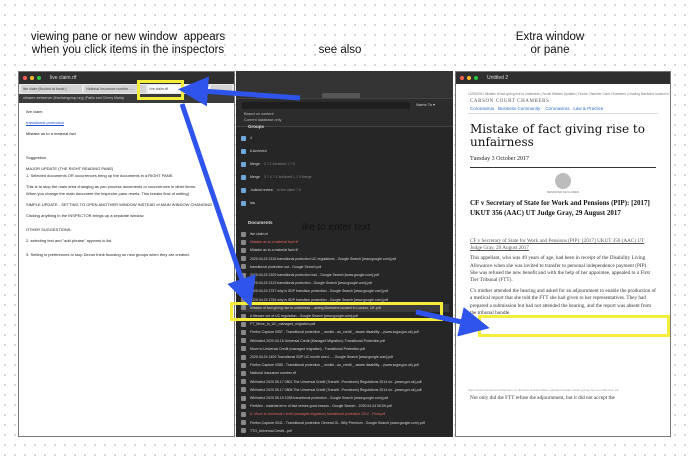  I want to click on right-window-title: Untitled 2, so click(498, 78).